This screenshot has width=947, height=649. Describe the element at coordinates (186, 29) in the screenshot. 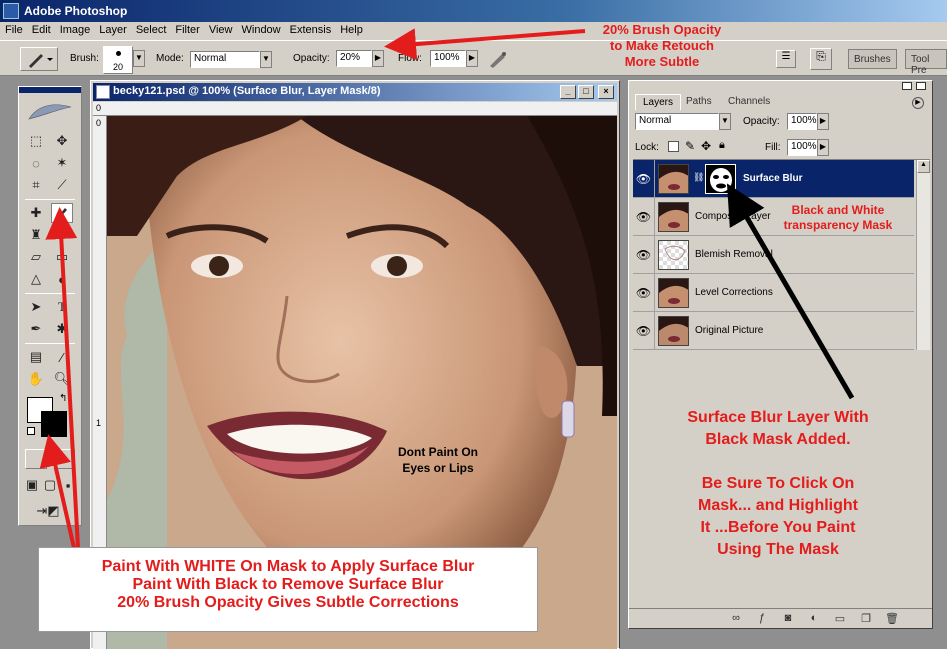

I see `menu-filter: Filter` at that location.